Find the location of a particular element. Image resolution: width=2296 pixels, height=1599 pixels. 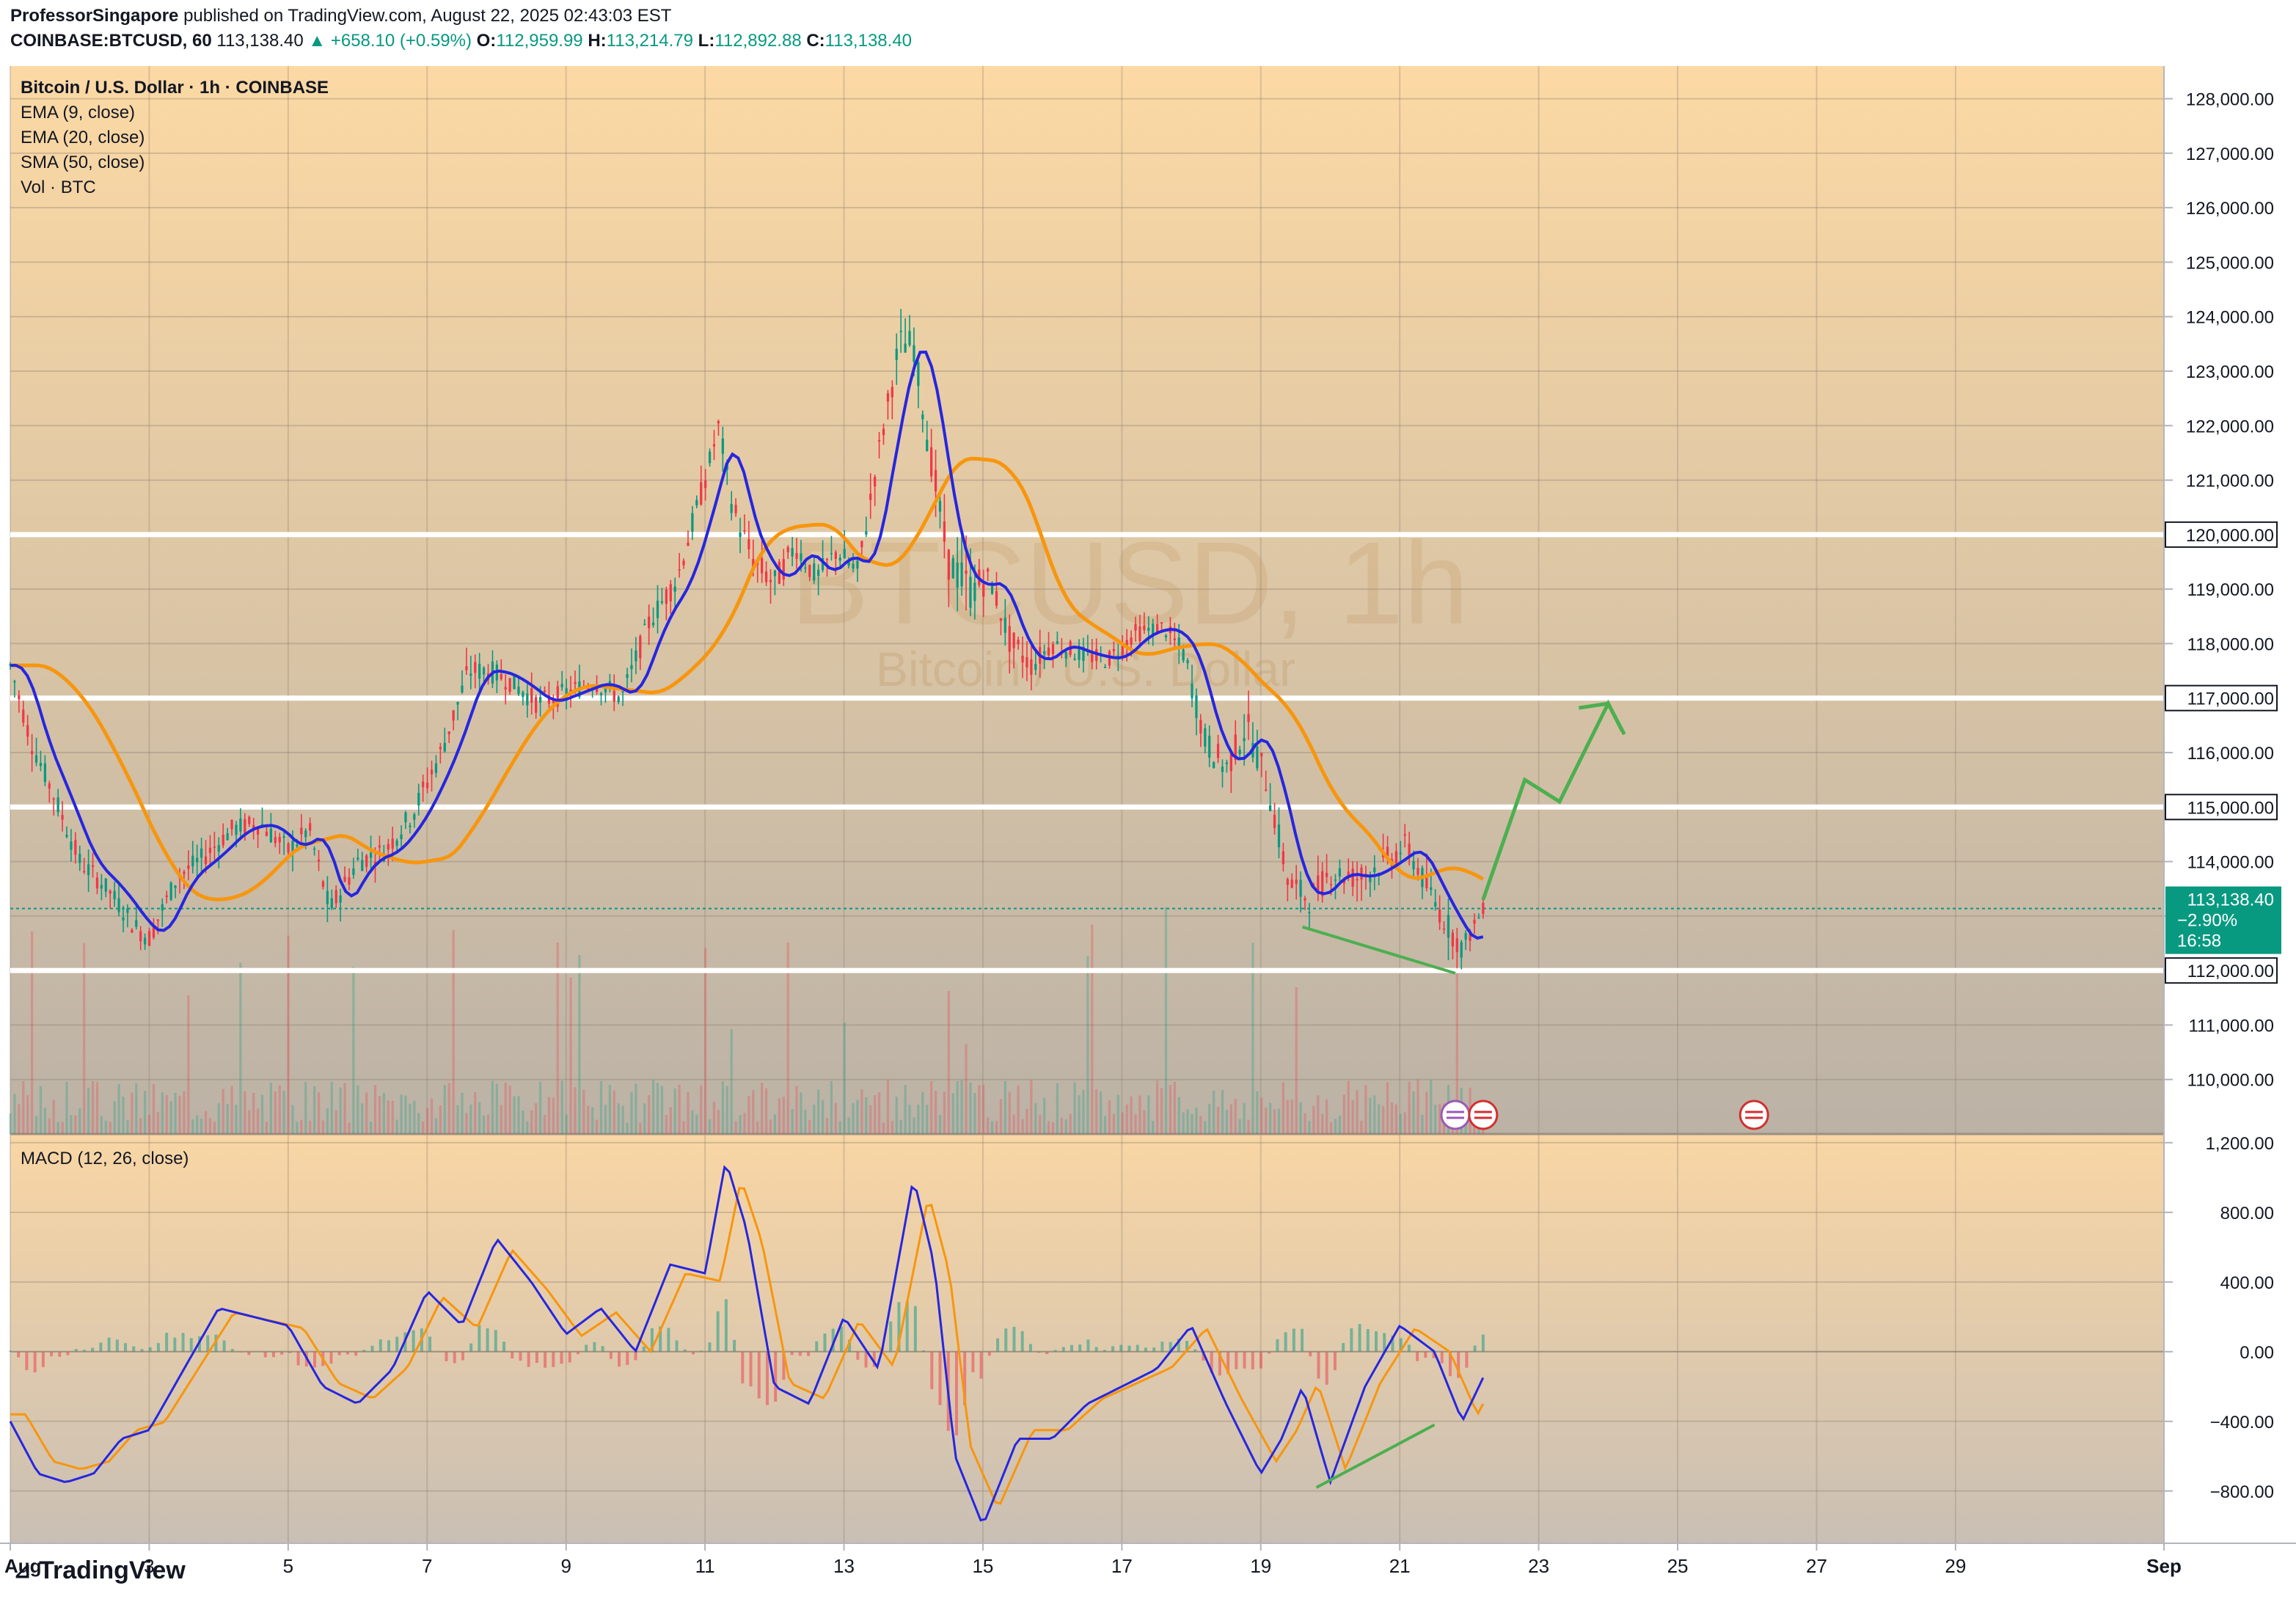

last-price-tag-text: −2.90% is located at coordinates (2207, 921).